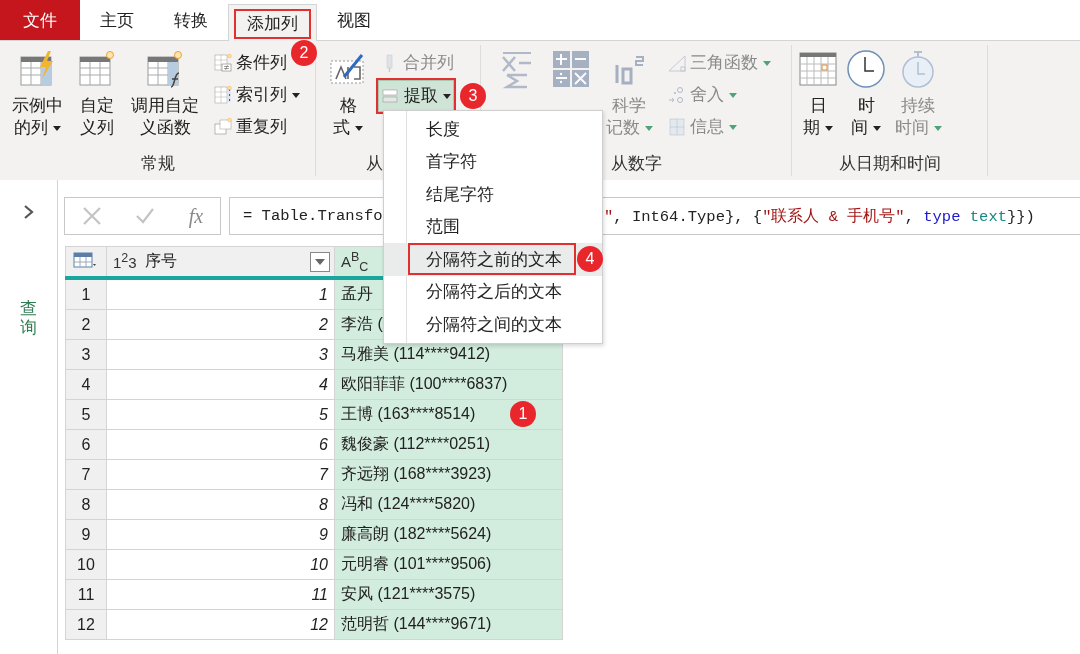 The width and height of the screenshot is (1080, 654). I want to click on insert-function-button: fx, so click(196, 216).